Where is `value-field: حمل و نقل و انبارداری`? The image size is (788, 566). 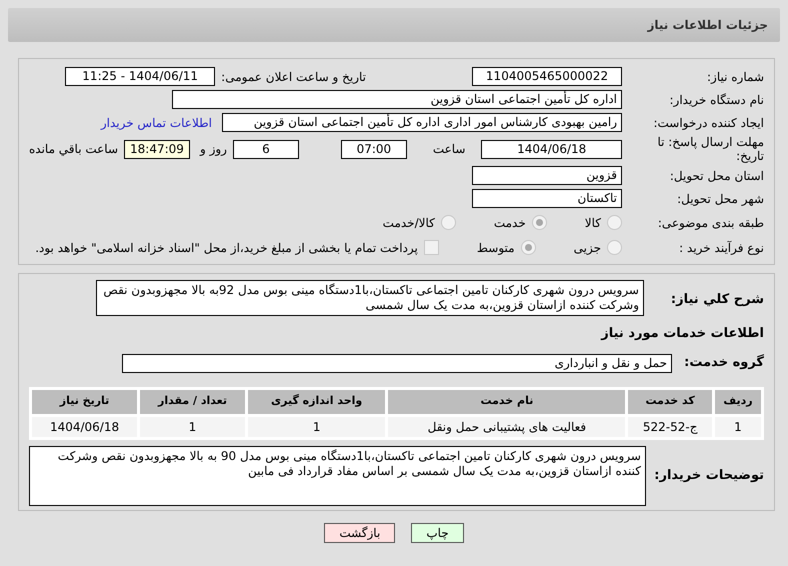 value-field: حمل و نقل و انبارداری is located at coordinates (397, 363).